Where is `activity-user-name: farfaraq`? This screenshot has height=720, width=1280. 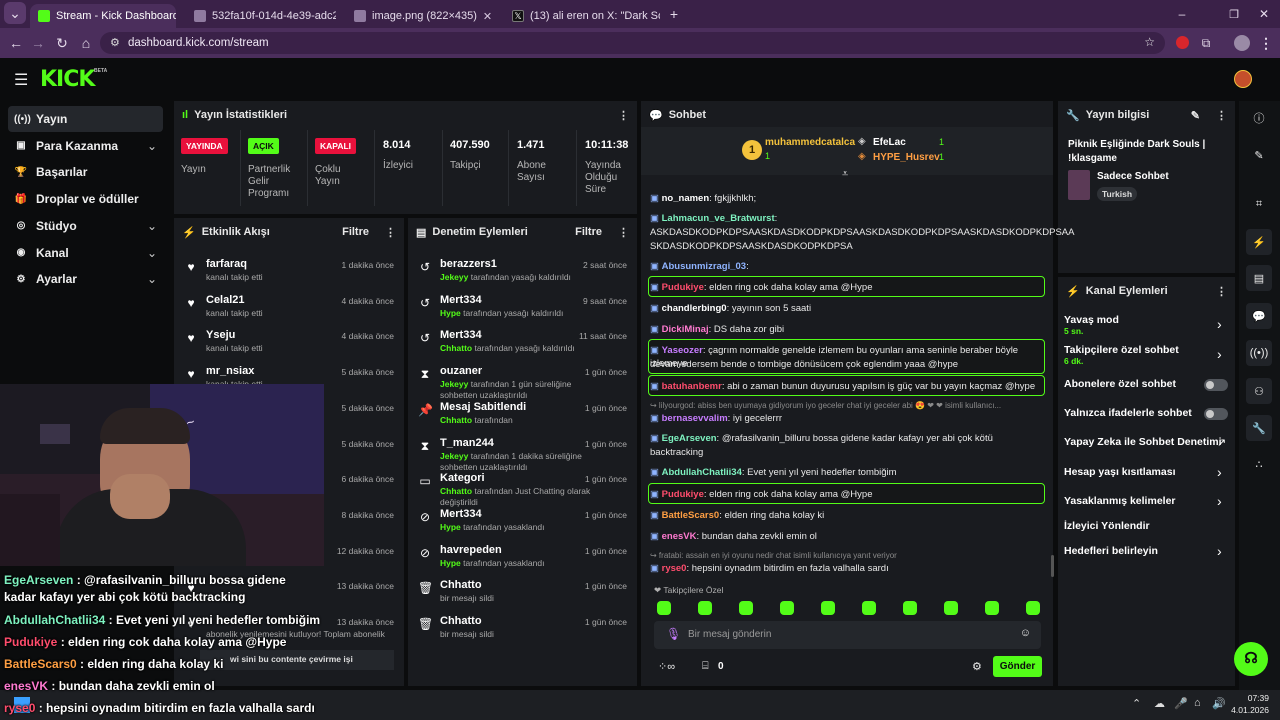 activity-user-name: farfaraq is located at coordinates (226, 264).